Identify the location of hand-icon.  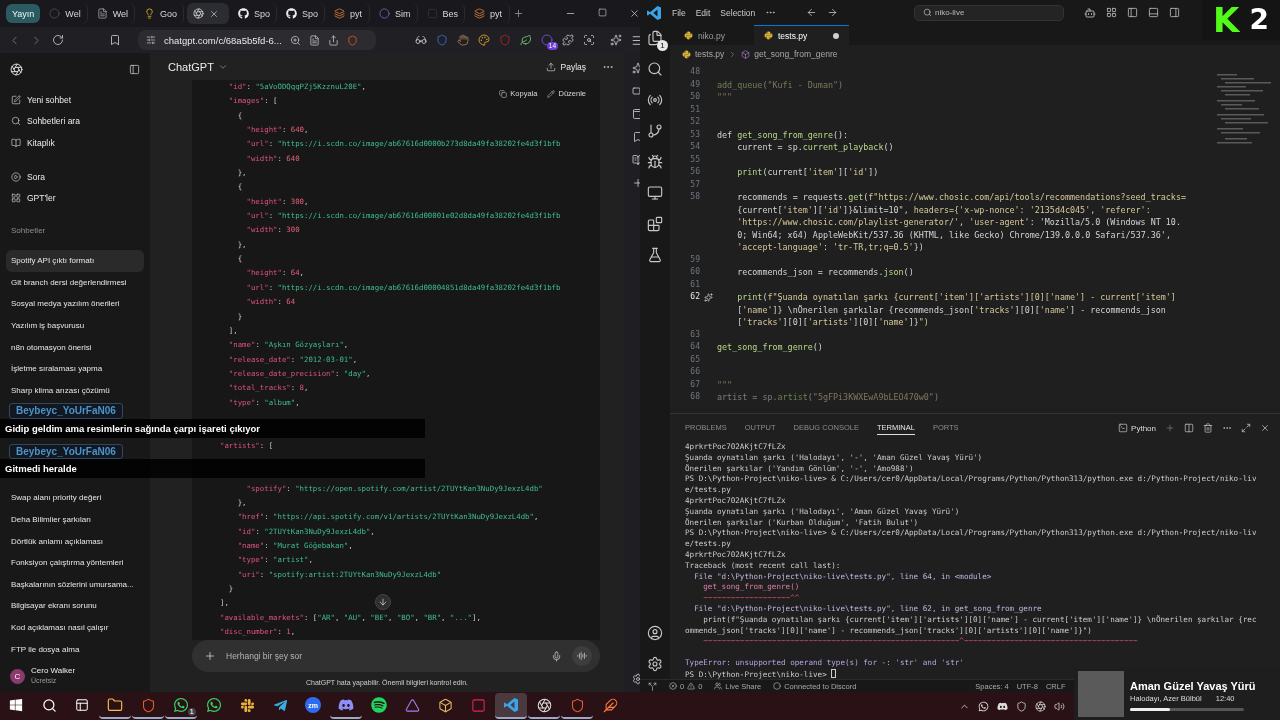
(463, 40).